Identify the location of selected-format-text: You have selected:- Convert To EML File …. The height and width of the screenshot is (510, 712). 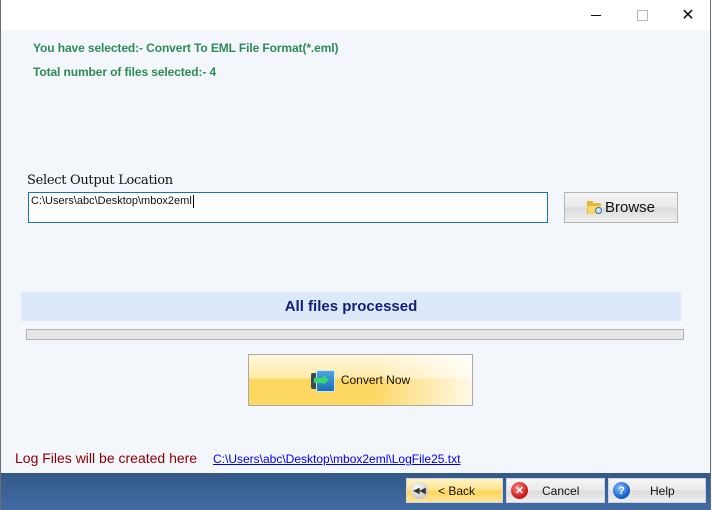
(186, 48).